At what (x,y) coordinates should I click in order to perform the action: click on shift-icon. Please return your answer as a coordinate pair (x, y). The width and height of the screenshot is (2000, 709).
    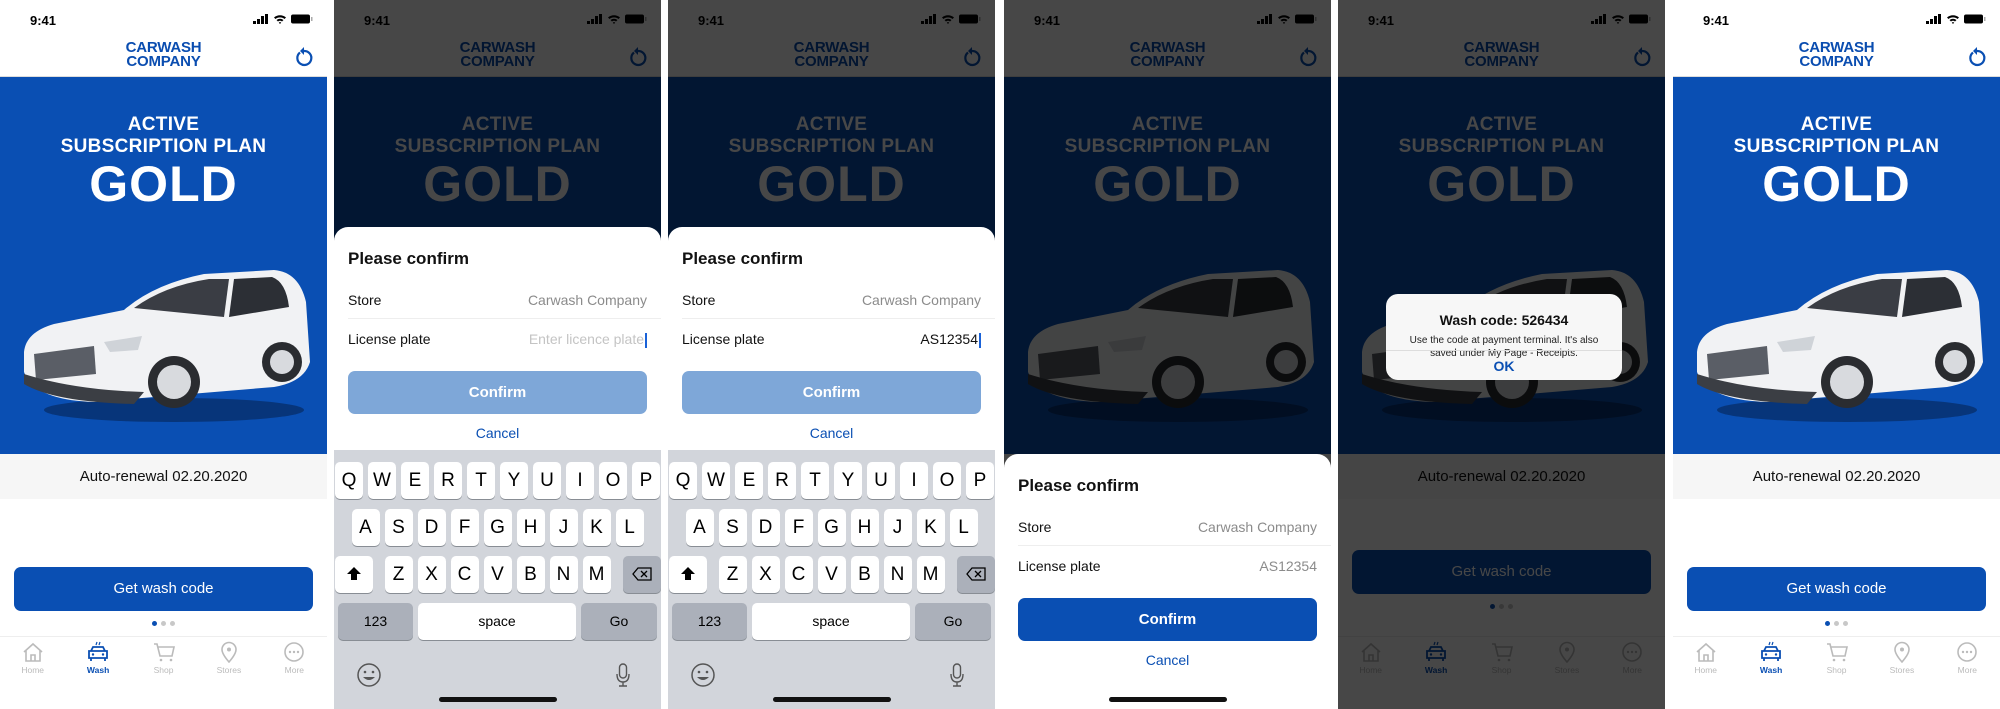
    Looking at the image, I should click on (353, 573).